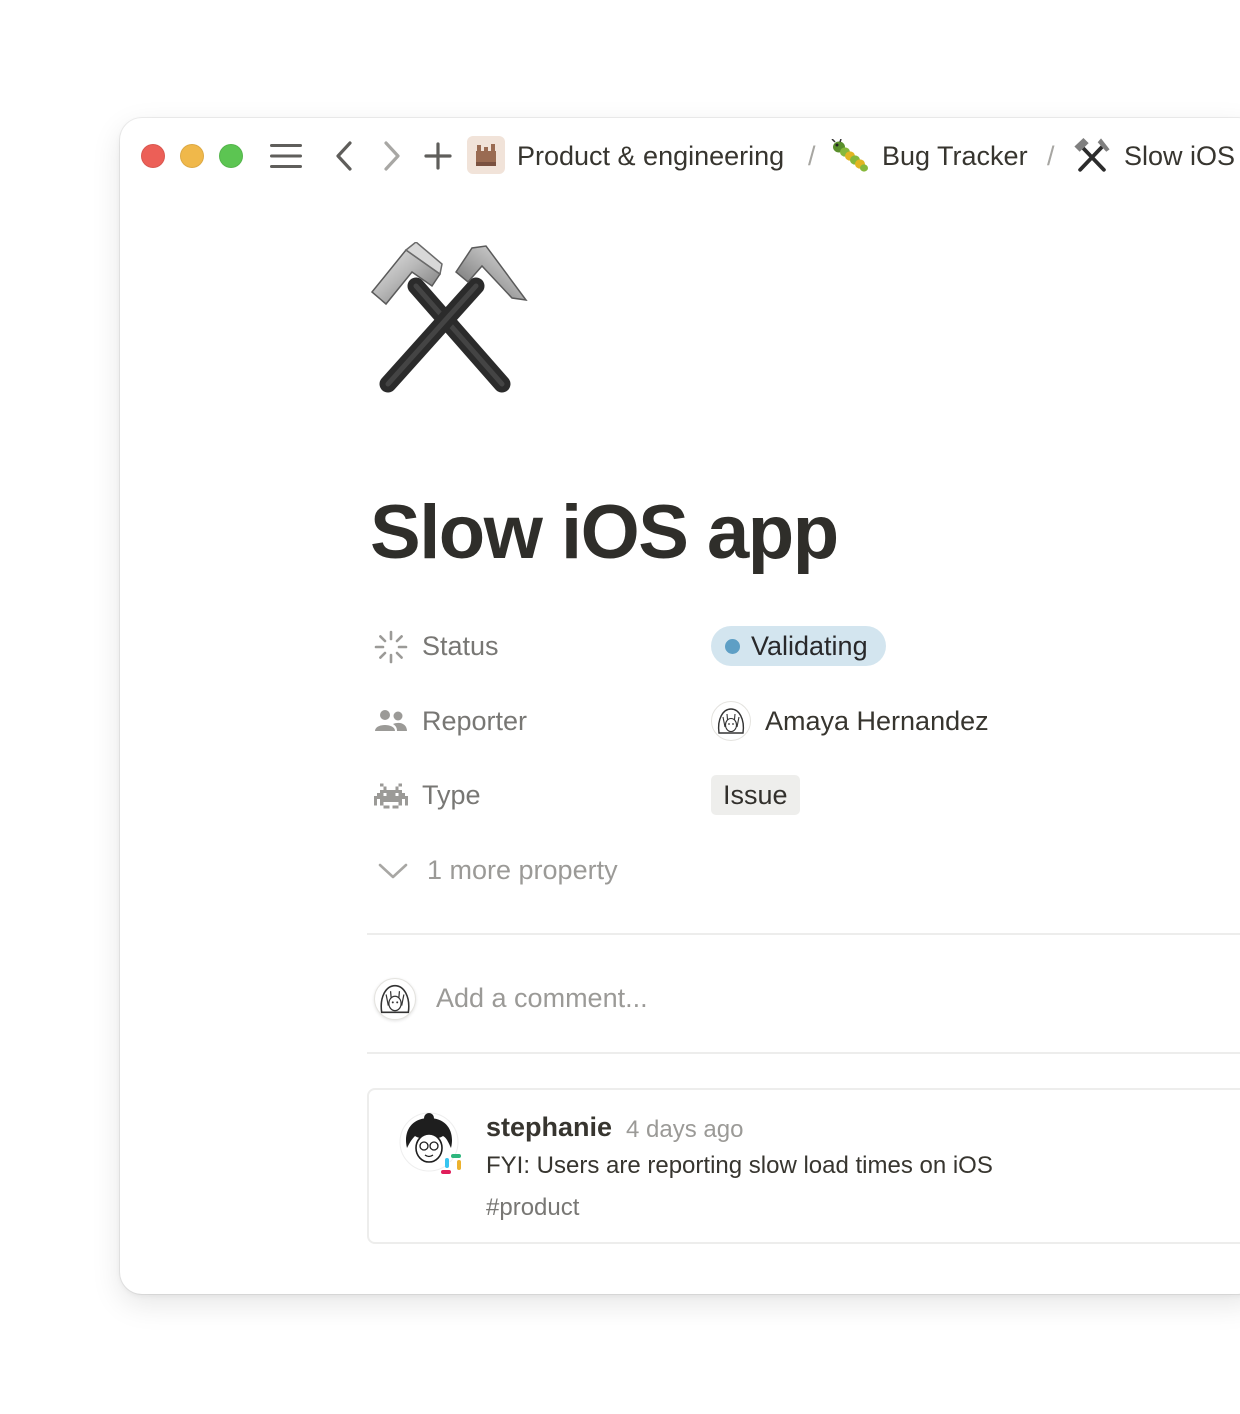  Describe the element at coordinates (286, 156) in the screenshot. I see `menu-icon` at that location.